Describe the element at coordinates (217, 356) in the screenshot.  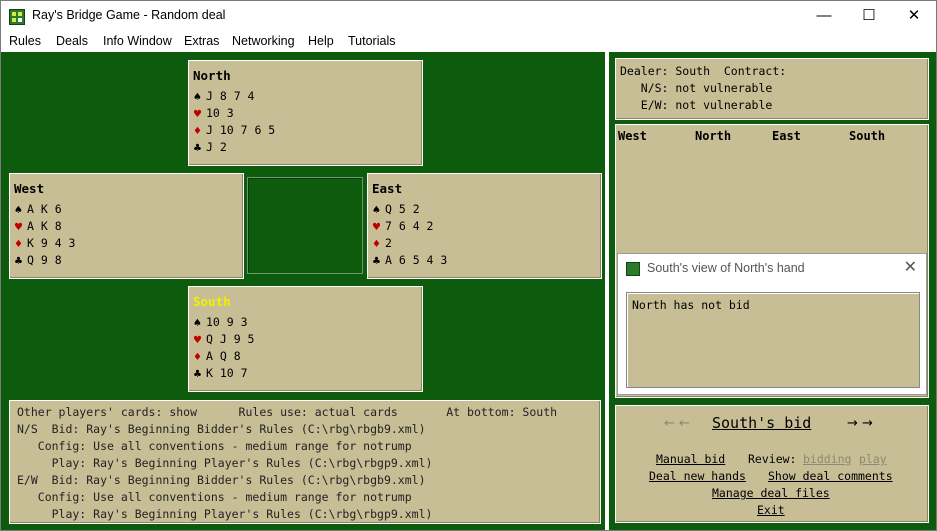
I see `south-diamonds: ♦ A Q 8` at that location.